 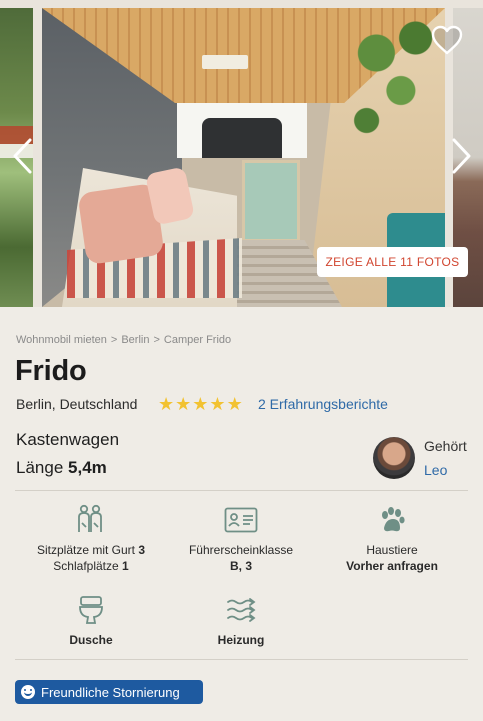 What do you see at coordinates (435, 470) in the screenshot?
I see `owner-name-link: Leo` at bounding box center [435, 470].